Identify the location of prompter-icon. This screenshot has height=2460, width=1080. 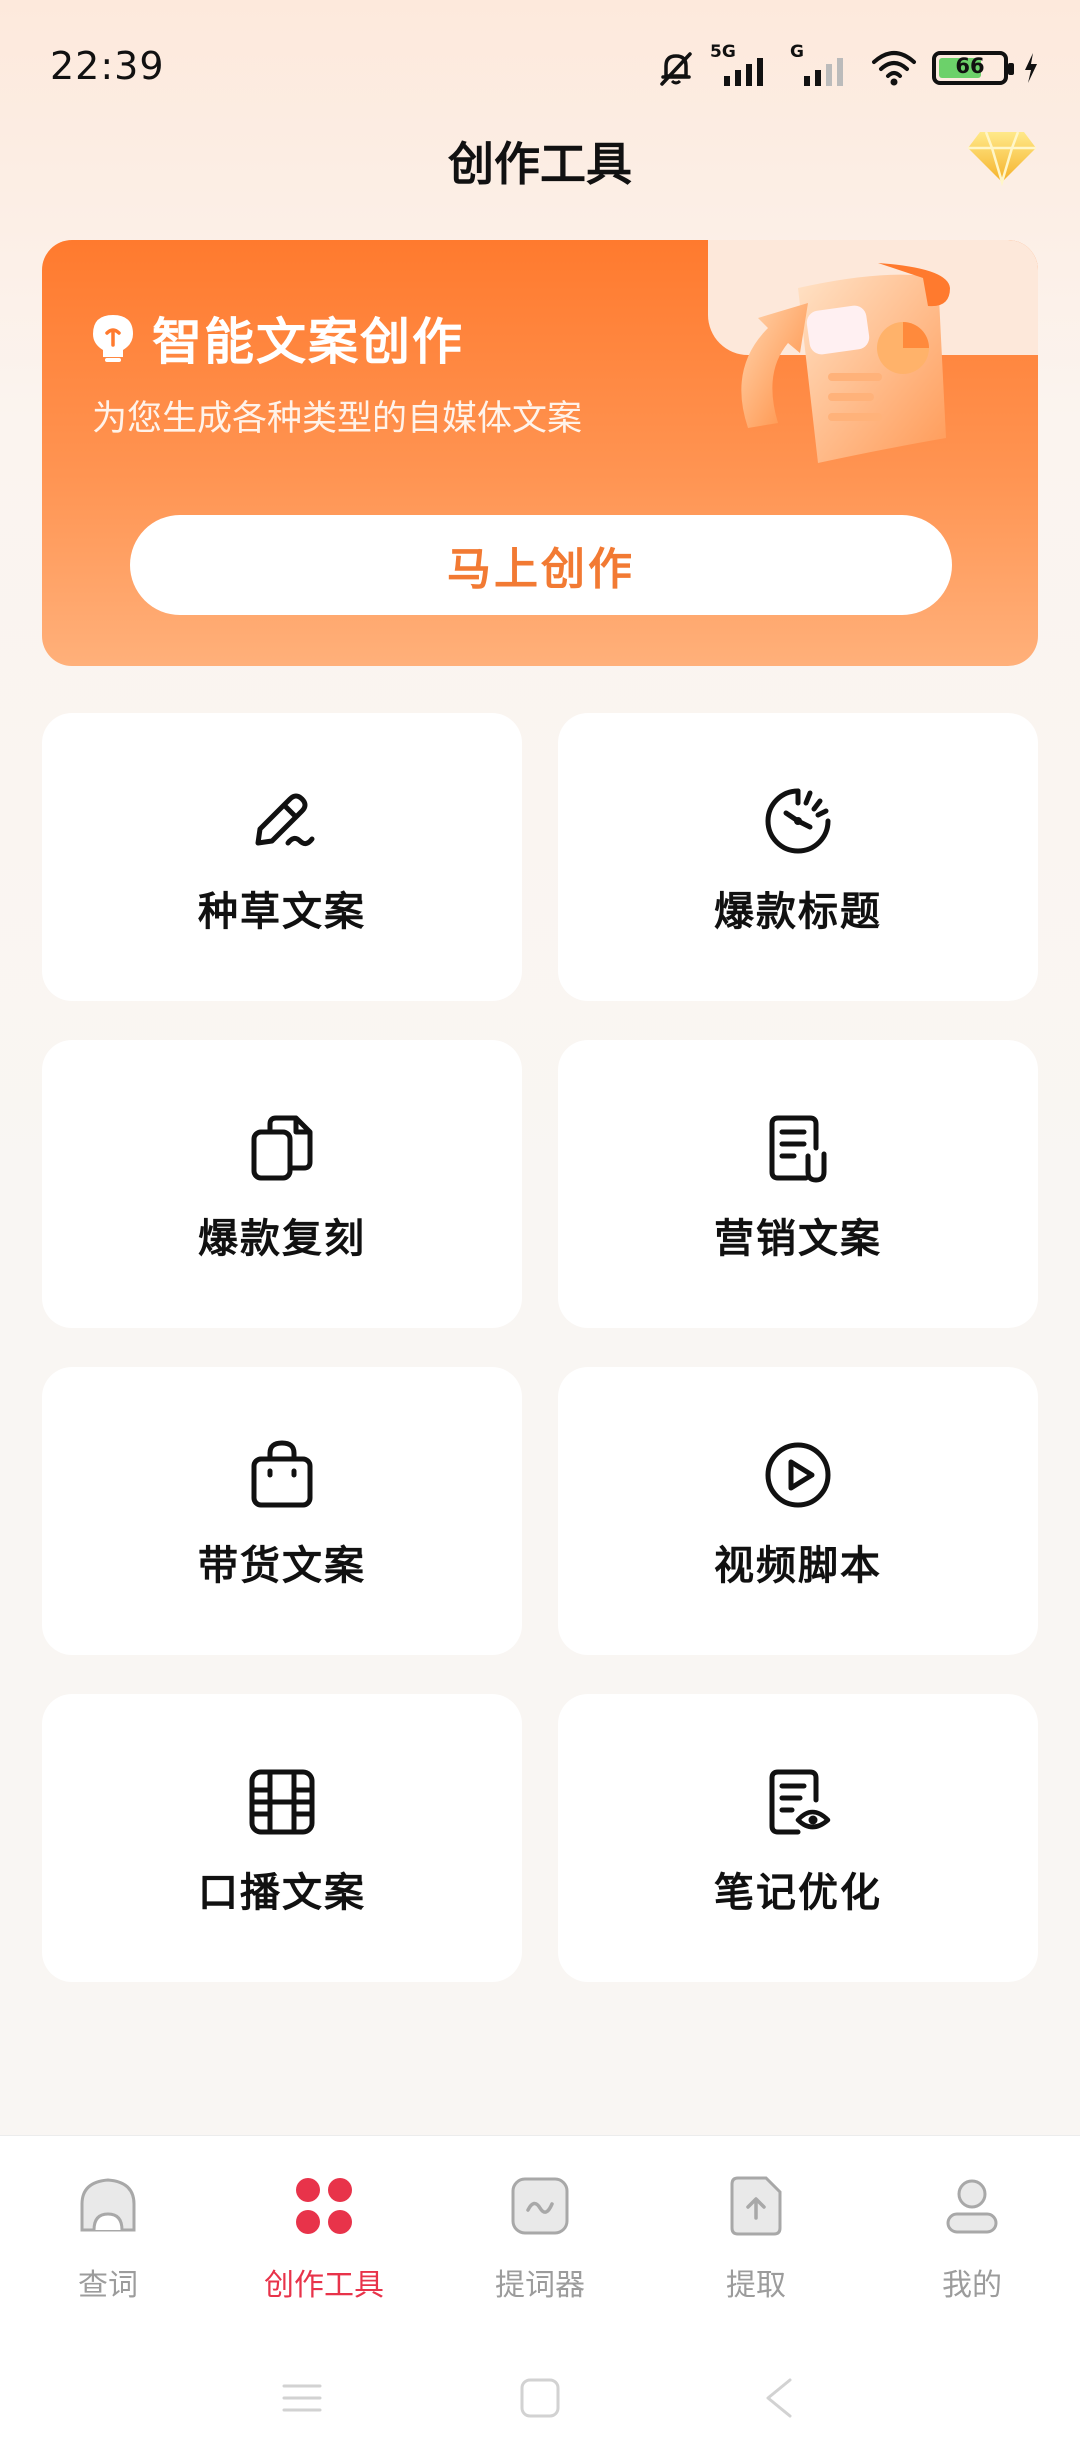
(540, 2206).